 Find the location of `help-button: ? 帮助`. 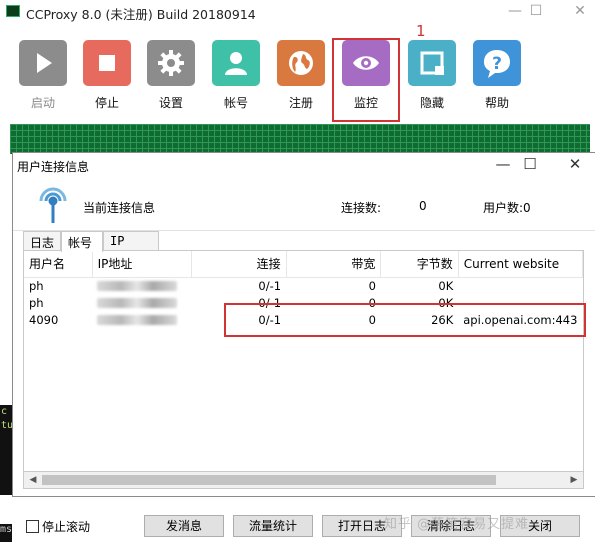

help-button: ? 帮助 is located at coordinates (497, 76).